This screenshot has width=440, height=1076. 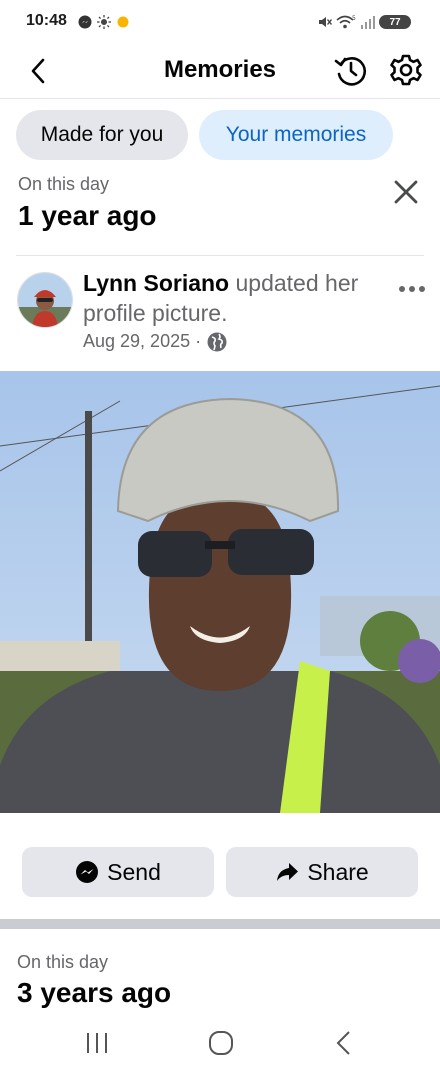 I want to click on years-ago-heading: 1 year ago, so click(x=87, y=215).